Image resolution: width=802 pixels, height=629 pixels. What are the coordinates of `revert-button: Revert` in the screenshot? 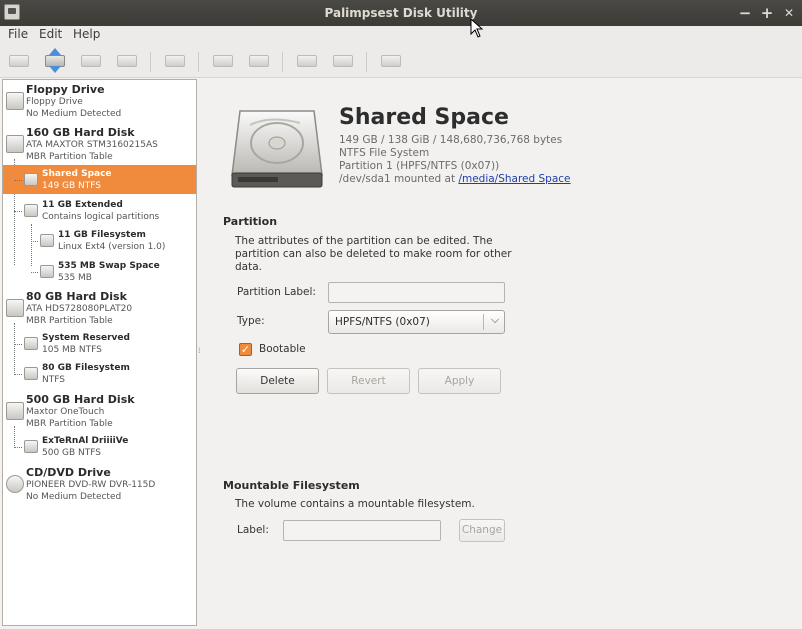 It's located at (368, 381).